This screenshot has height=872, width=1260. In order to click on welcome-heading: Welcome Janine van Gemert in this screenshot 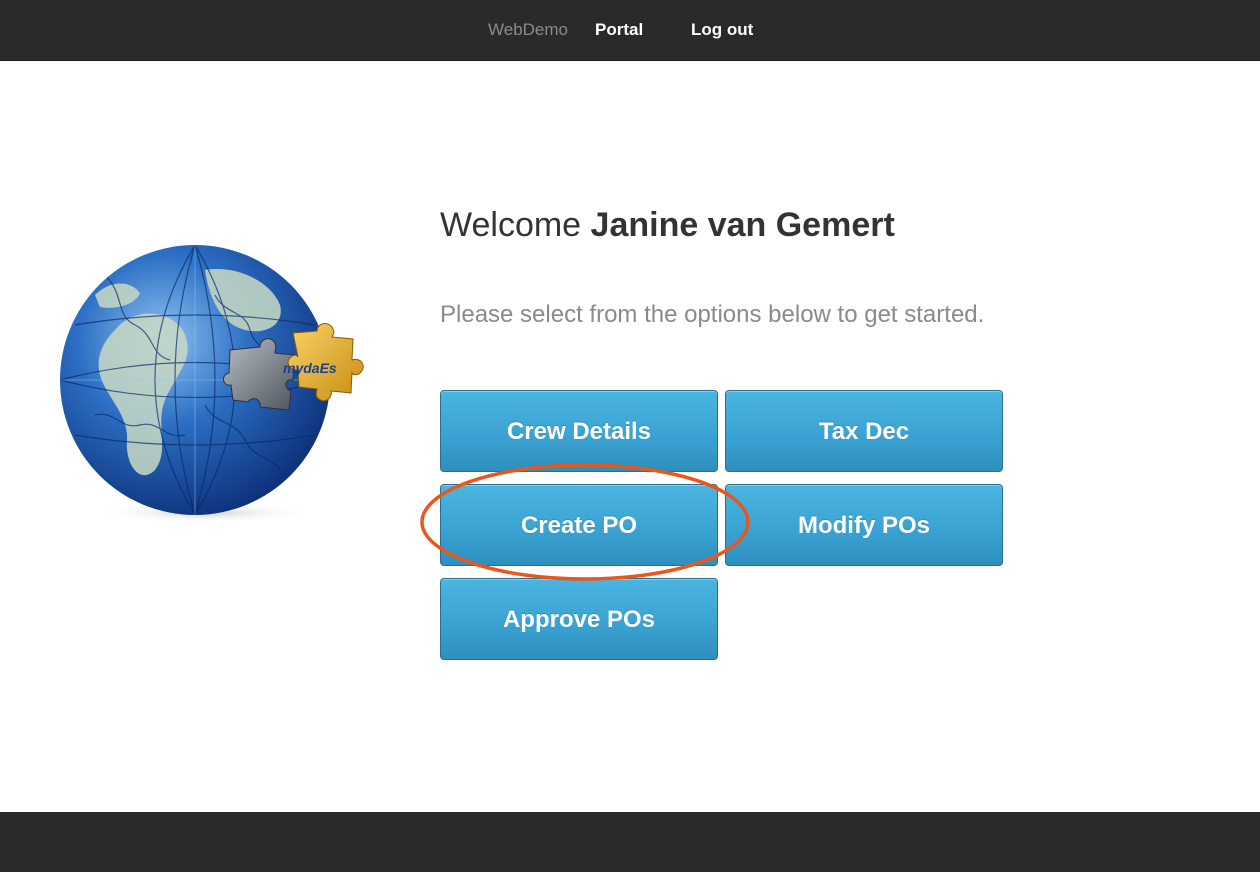, I will do `click(667, 225)`.